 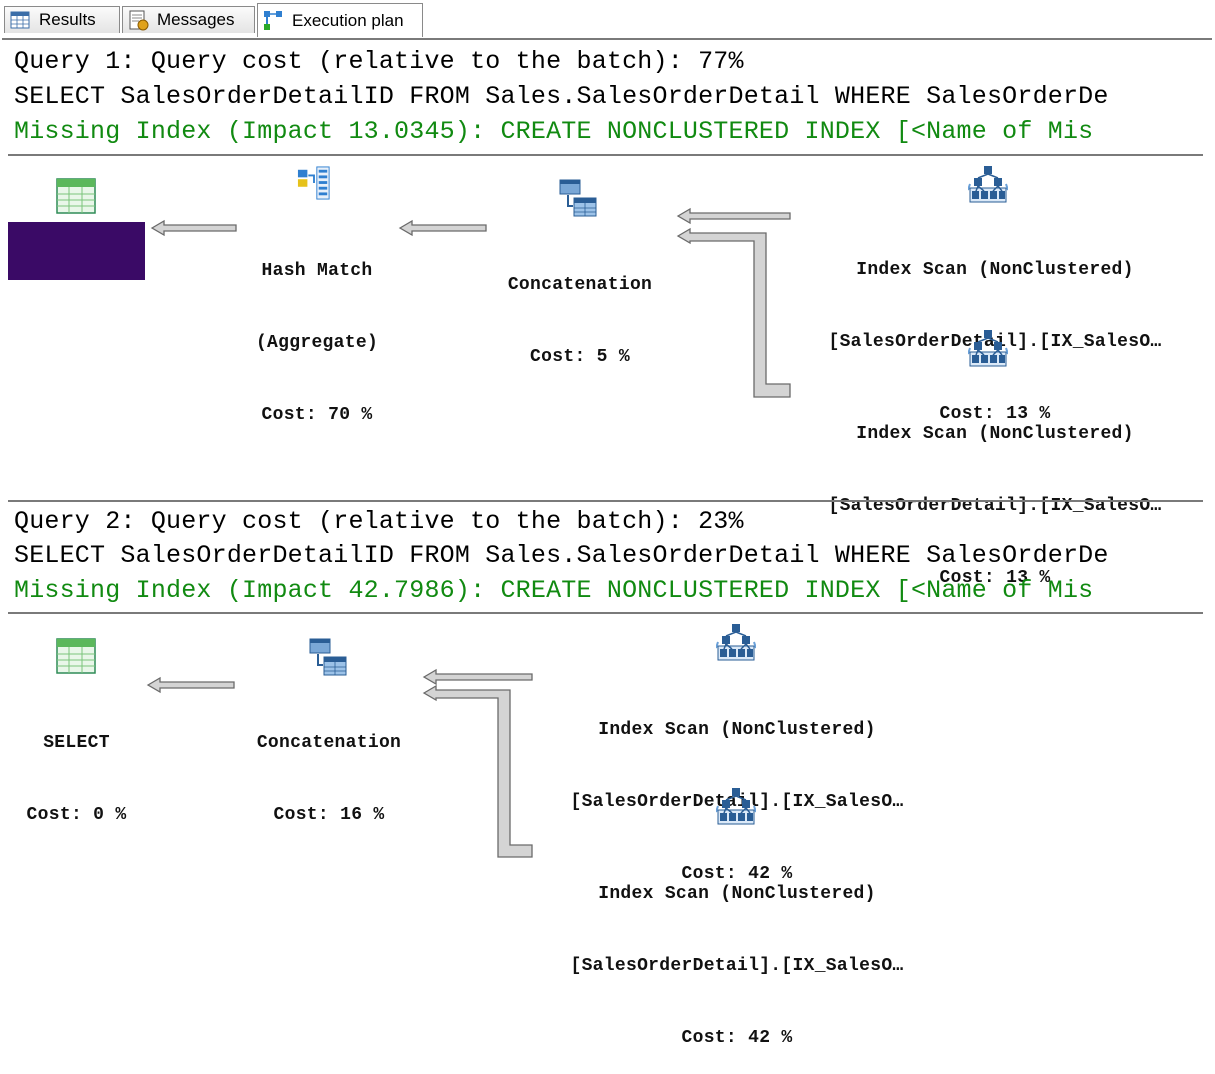 What do you see at coordinates (737, 894) in the screenshot?
I see `query2-index-scan-b-name: Index Scan (NonClustered)` at bounding box center [737, 894].